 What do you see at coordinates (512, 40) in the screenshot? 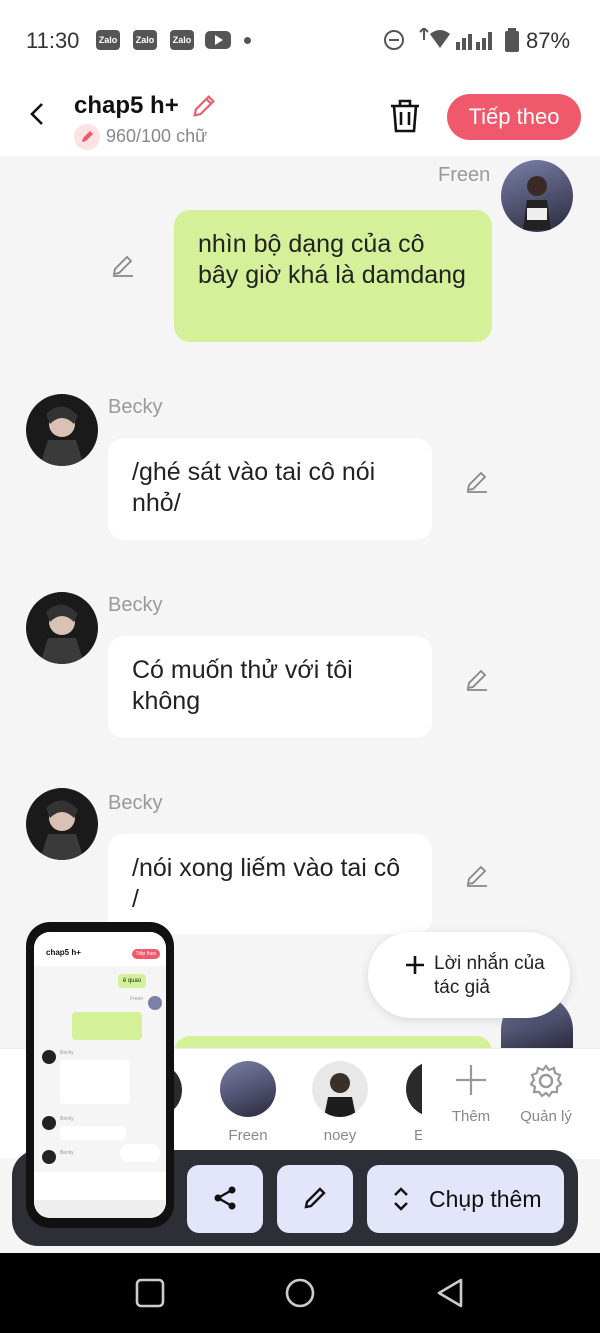
I see `battery-icon` at bounding box center [512, 40].